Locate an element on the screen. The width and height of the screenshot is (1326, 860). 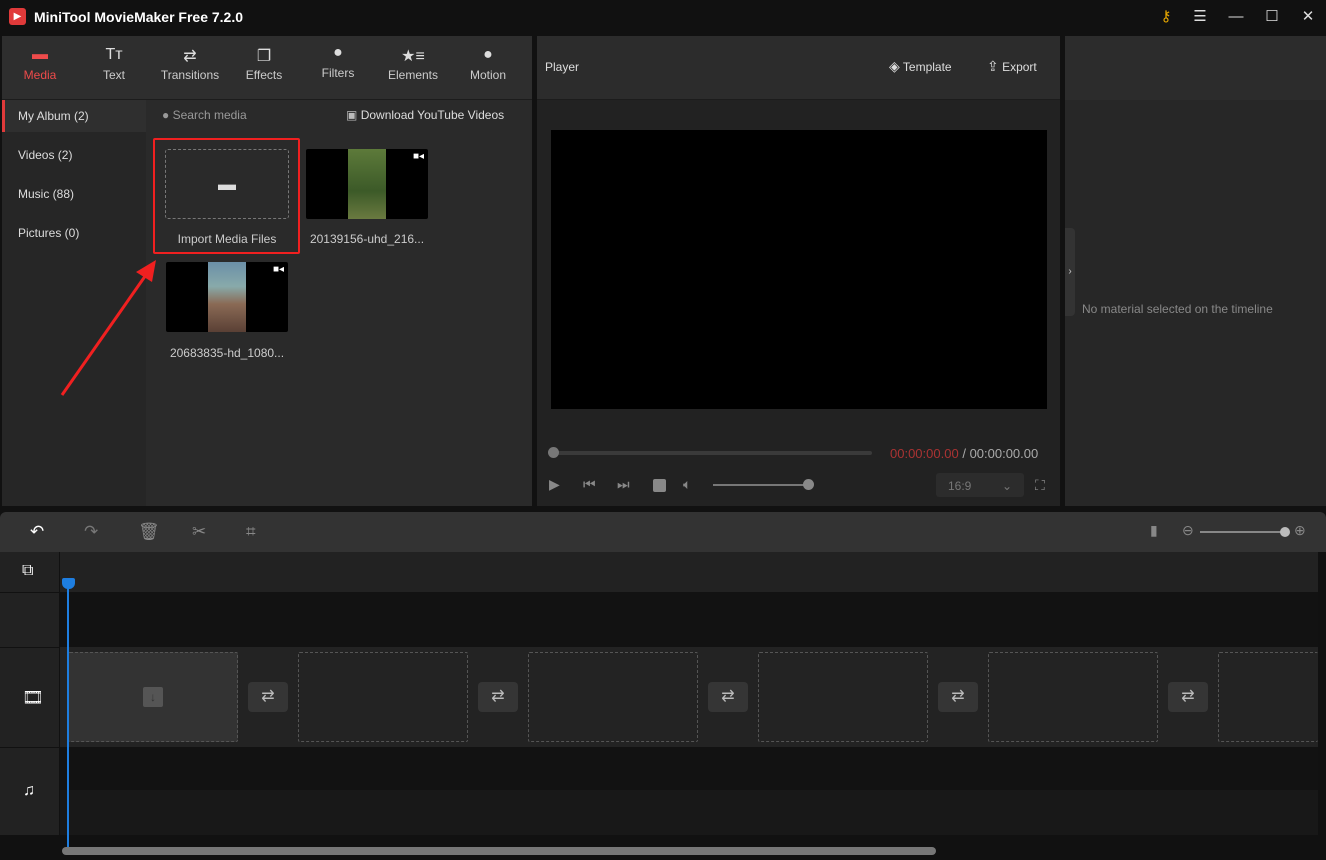
undo-icon: ↶ is located at coordinates (37, 532).